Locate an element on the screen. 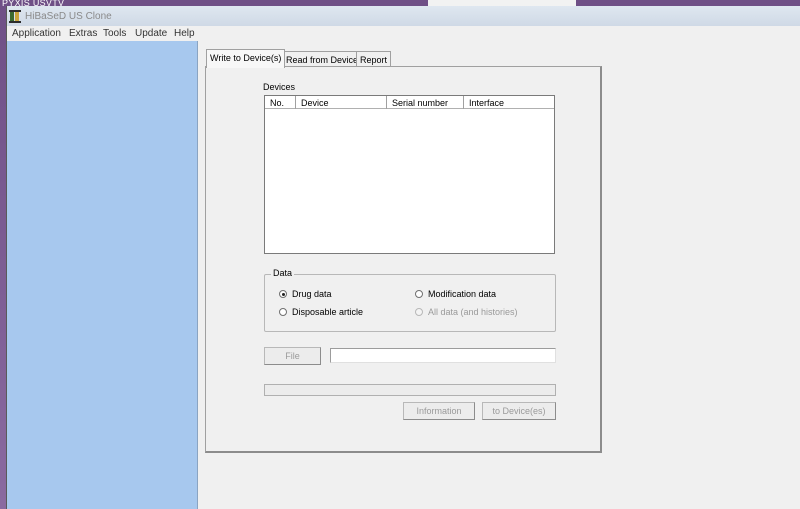  disposable-article-radio is located at coordinates (283, 312).